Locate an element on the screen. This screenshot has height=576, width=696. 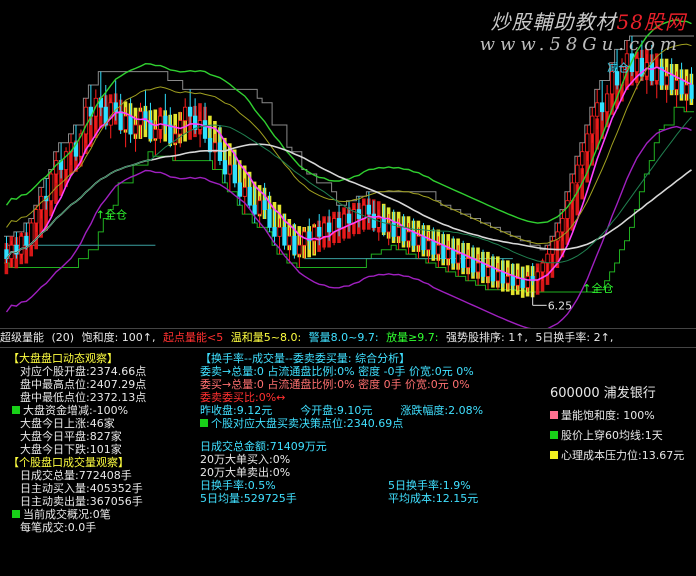
saturation-text: 量能饱和度: 100% is located at coordinates (608, 415).